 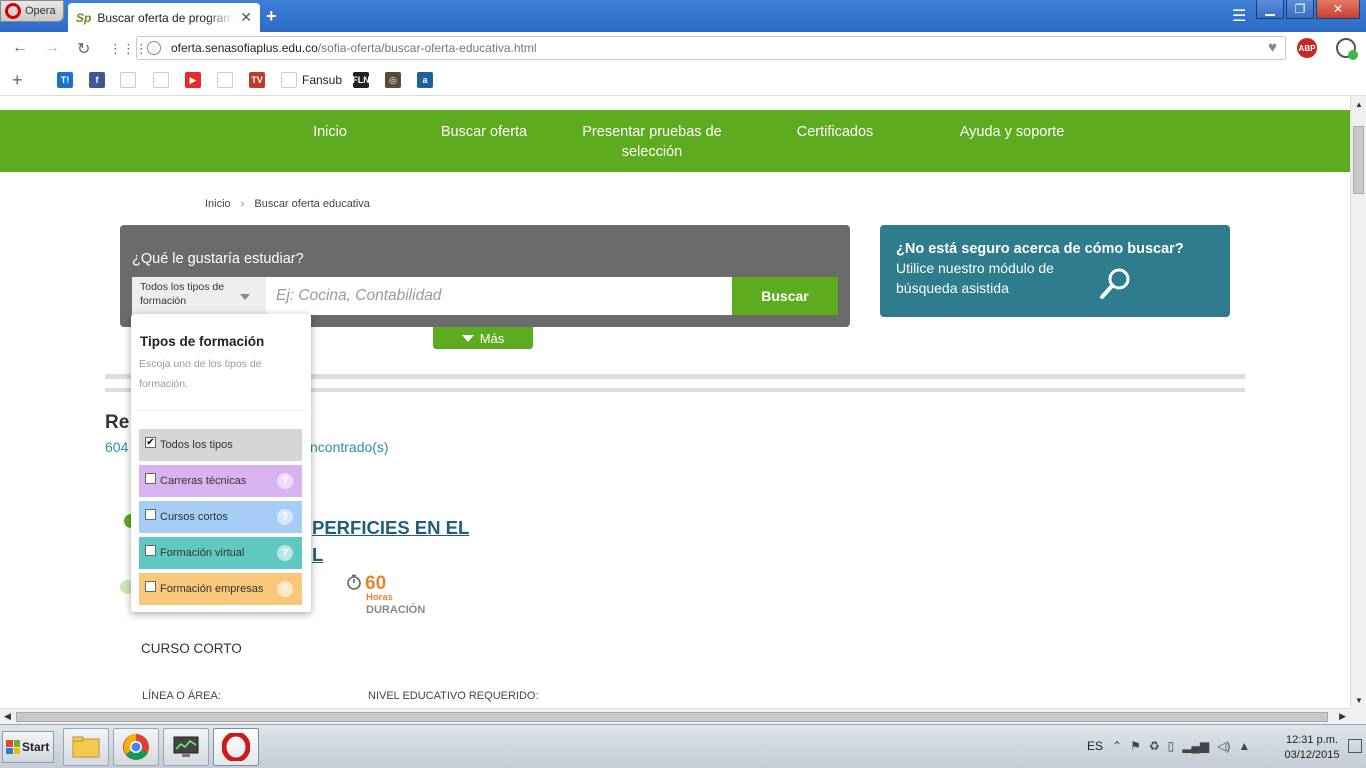 What do you see at coordinates (349, 447) in the screenshot?
I see `results-found-text: ncontrado(s)` at bounding box center [349, 447].